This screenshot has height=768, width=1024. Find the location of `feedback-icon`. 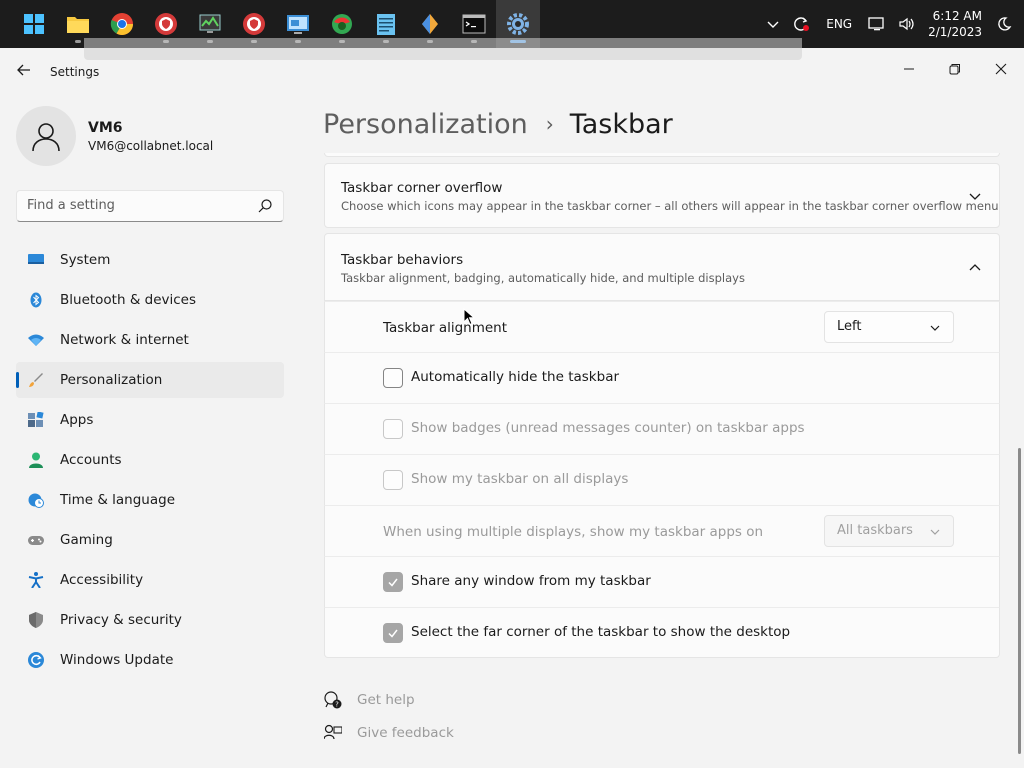

feedback-icon is located at coordinates (333, 732).